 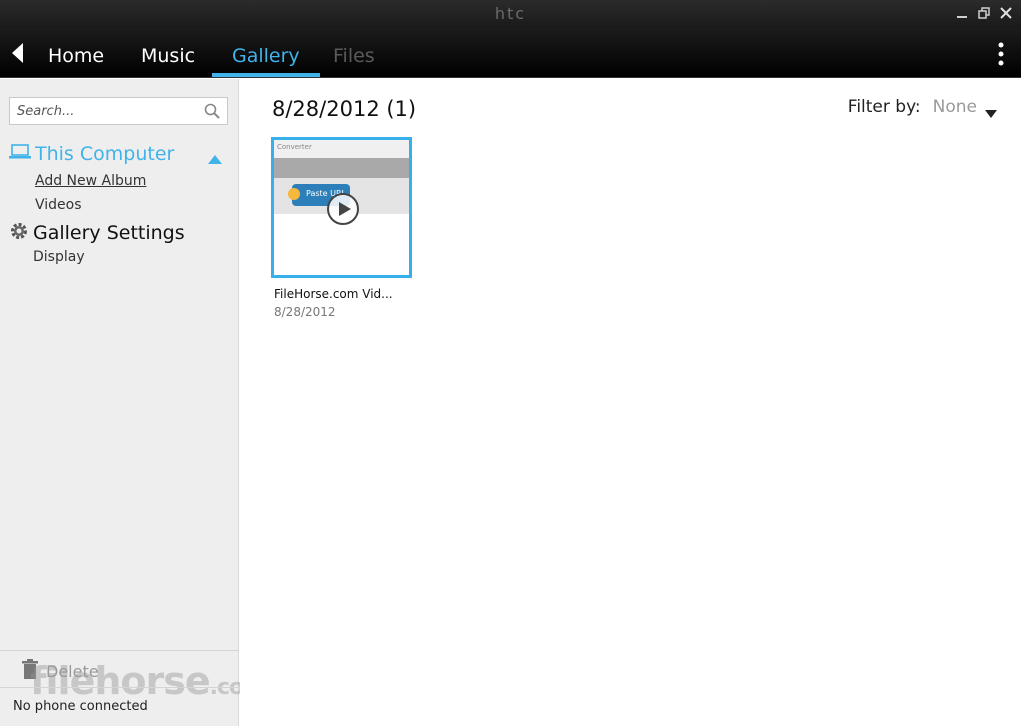 What do you see at coordinates (105, 154) in the screenshot?
I see `this-computer-label: This Computer` at bounding box center [105, 154].